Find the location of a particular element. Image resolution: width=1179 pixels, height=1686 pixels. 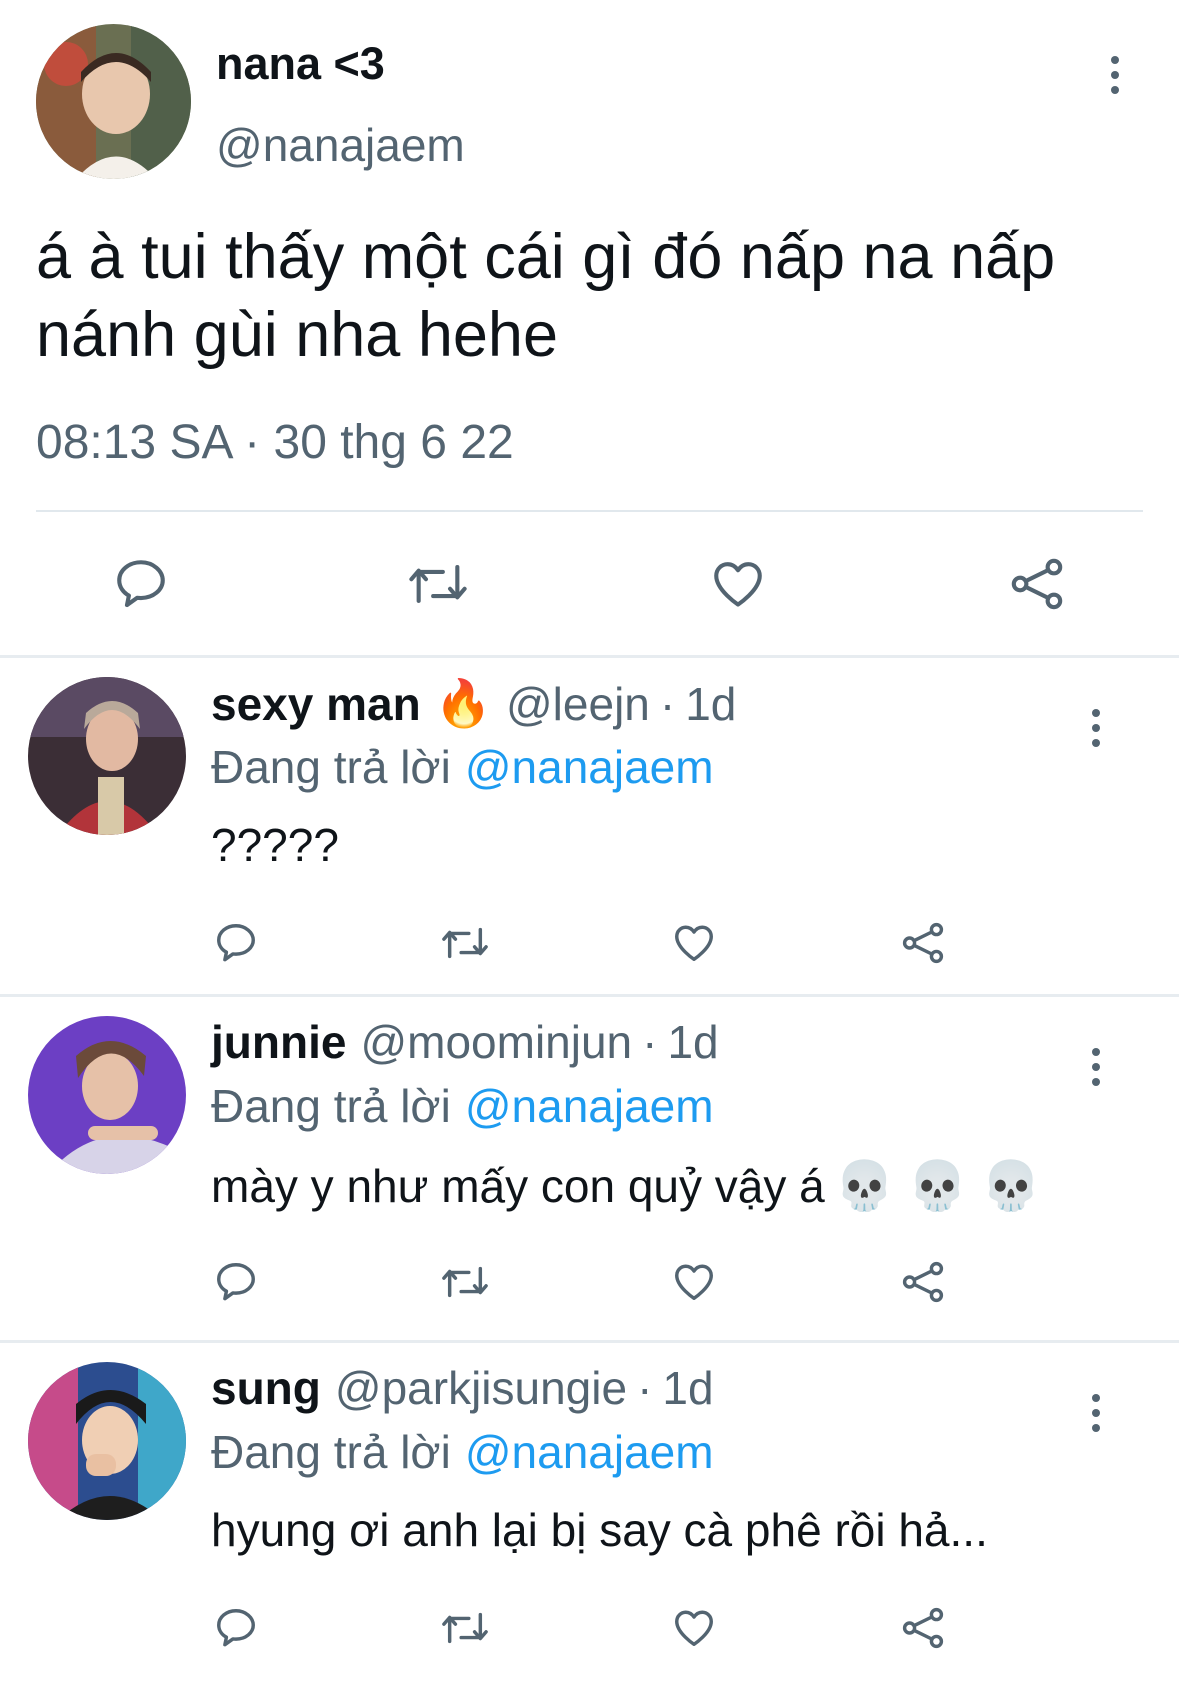

divider is located at coordinates (589, 511).